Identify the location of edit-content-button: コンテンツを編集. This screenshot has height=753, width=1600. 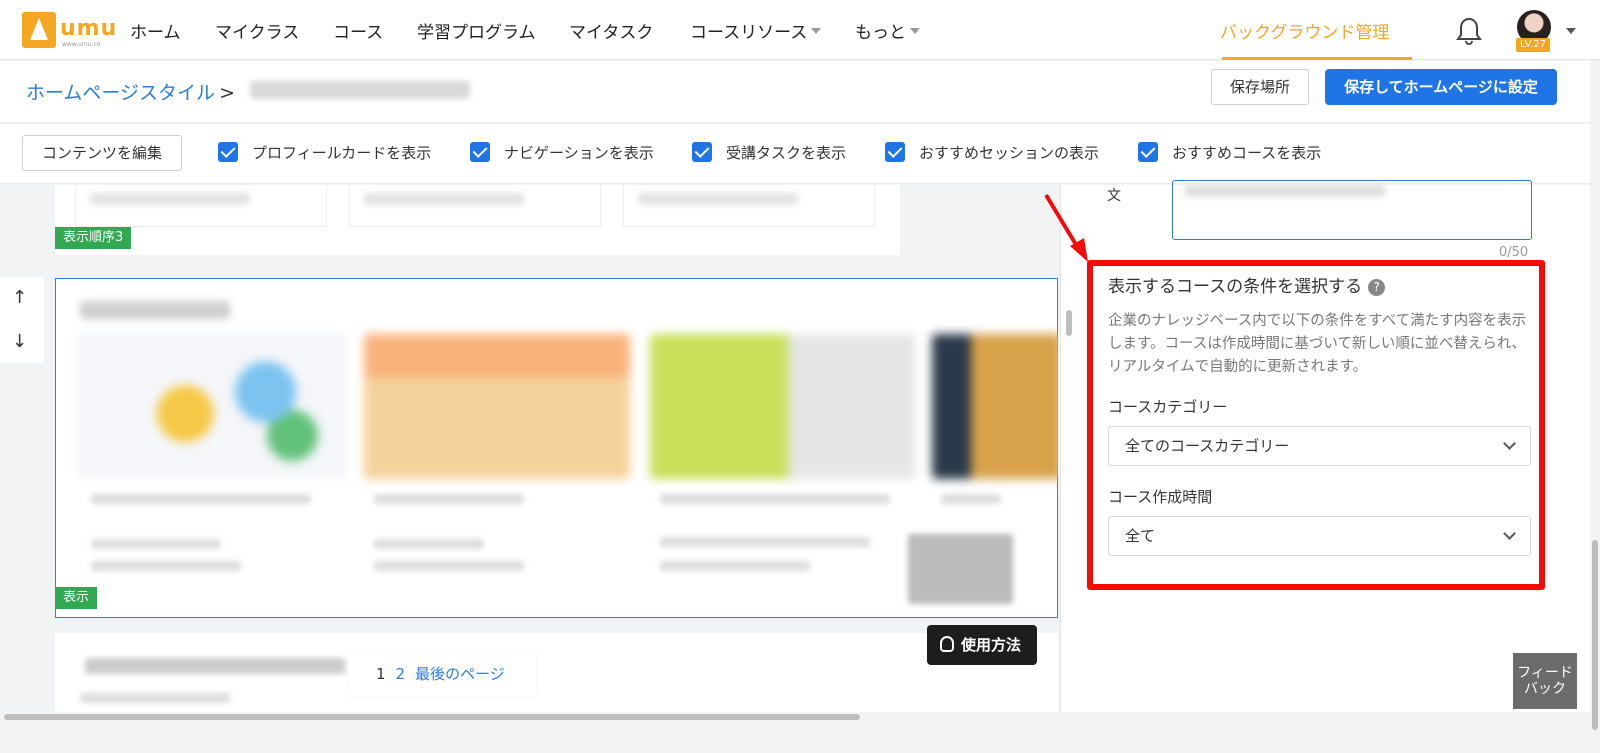
(102, 153).